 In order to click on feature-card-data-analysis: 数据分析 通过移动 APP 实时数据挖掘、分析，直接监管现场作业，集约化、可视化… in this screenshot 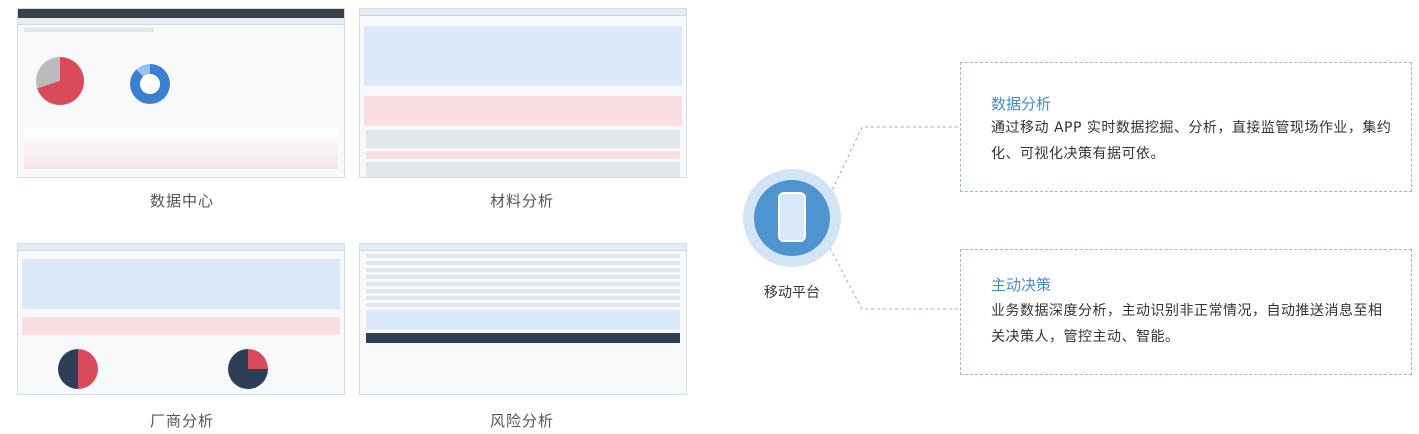, I will do `click(1186, 127)`.